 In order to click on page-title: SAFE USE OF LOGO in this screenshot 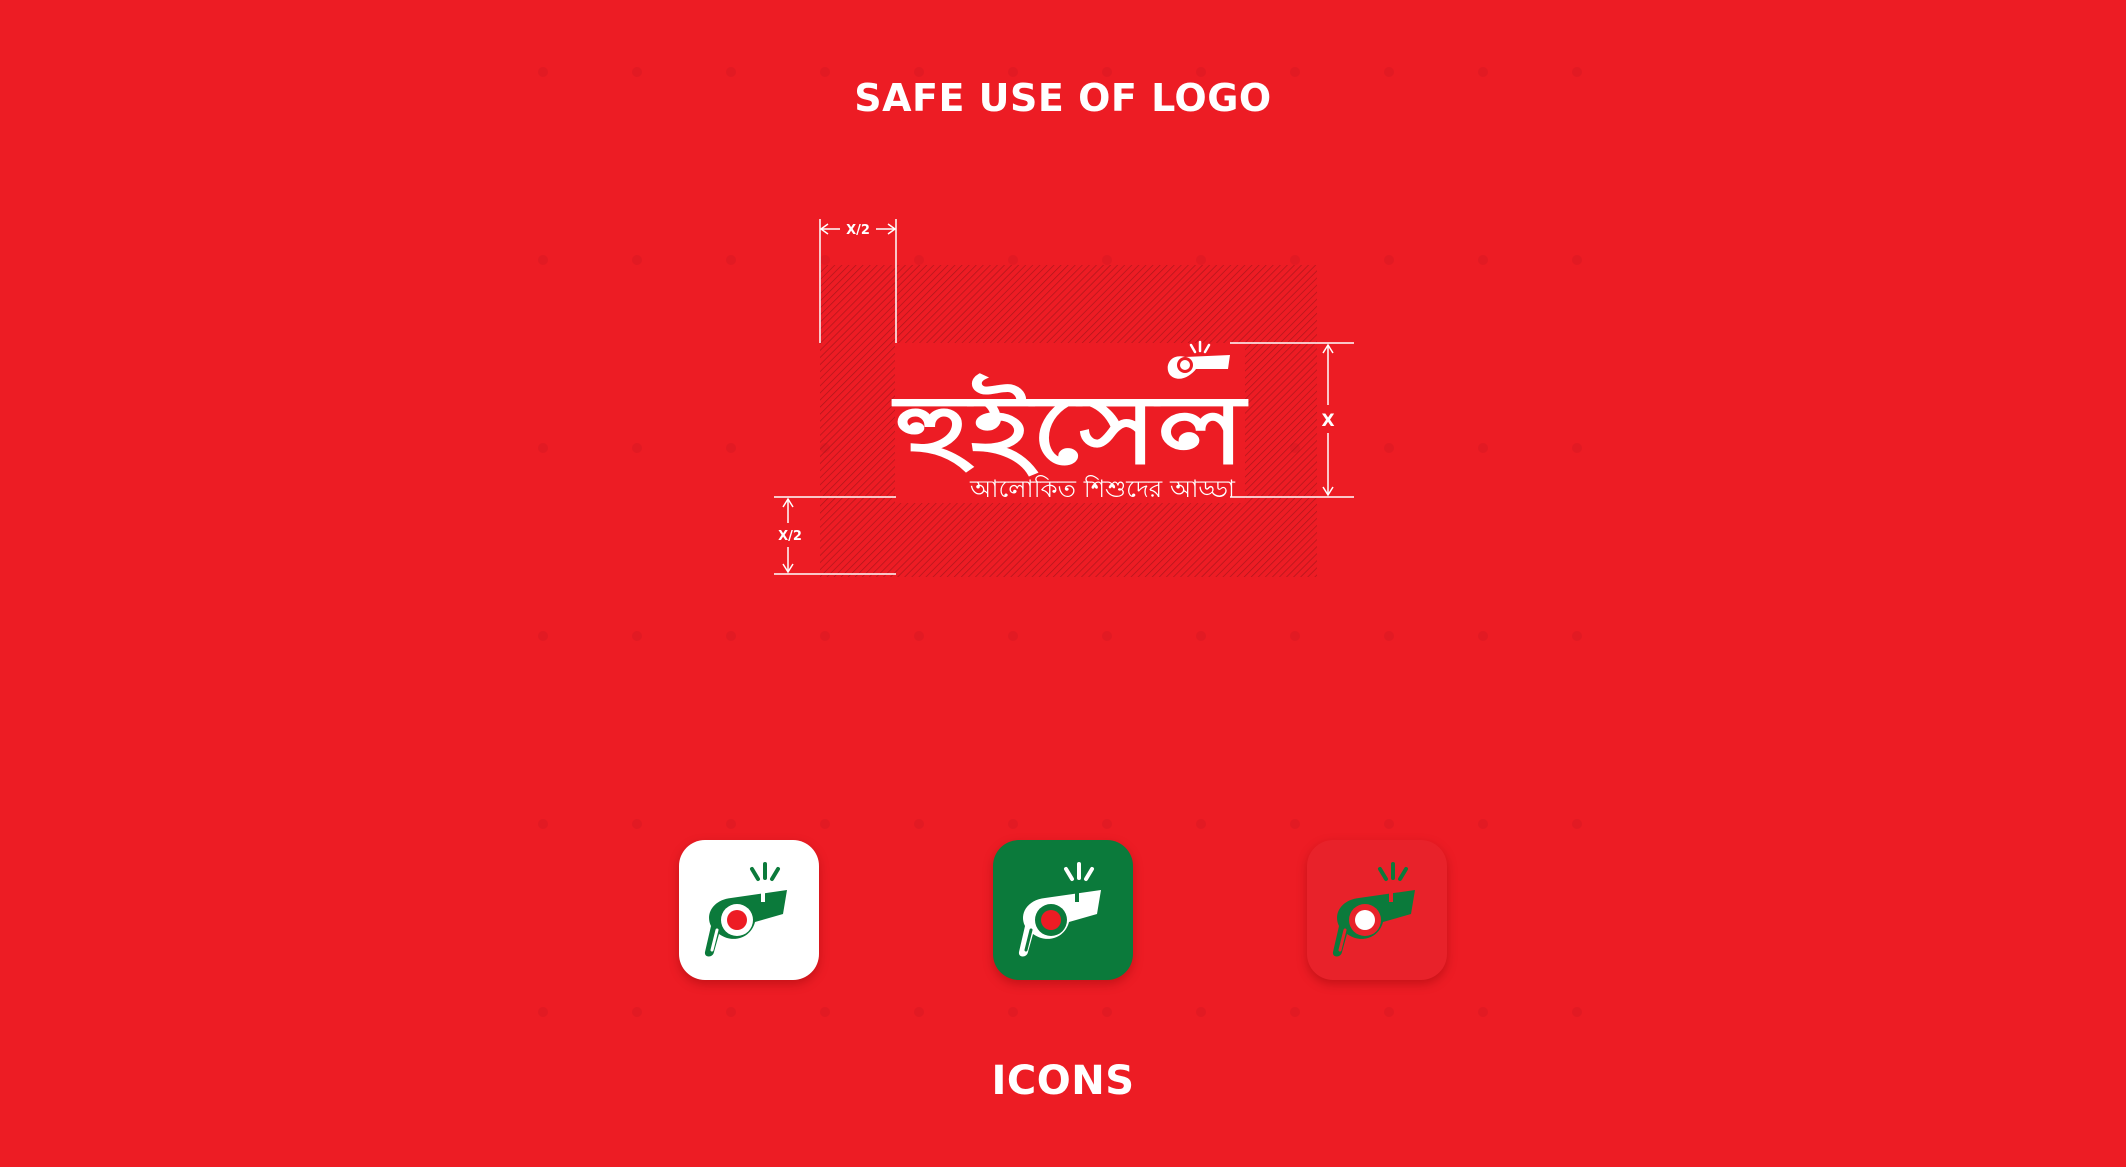, I will do `click(1063, 98)`.